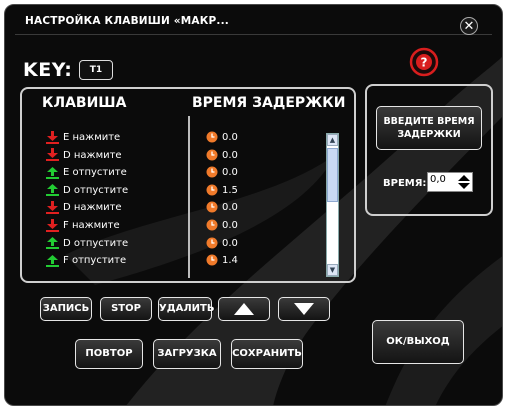  I want to click on column-divider, so click(189, 197).